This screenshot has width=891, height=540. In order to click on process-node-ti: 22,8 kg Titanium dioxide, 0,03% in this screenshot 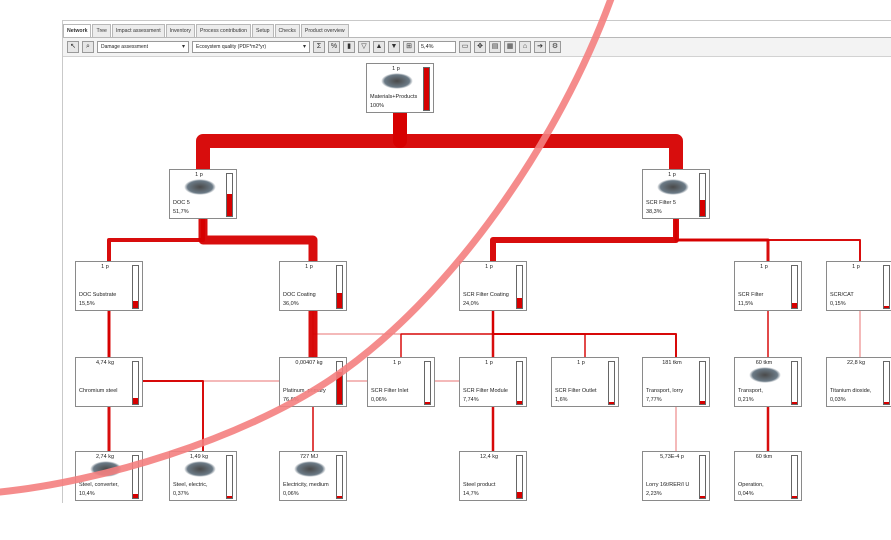, I will do `click(858, 382)`.